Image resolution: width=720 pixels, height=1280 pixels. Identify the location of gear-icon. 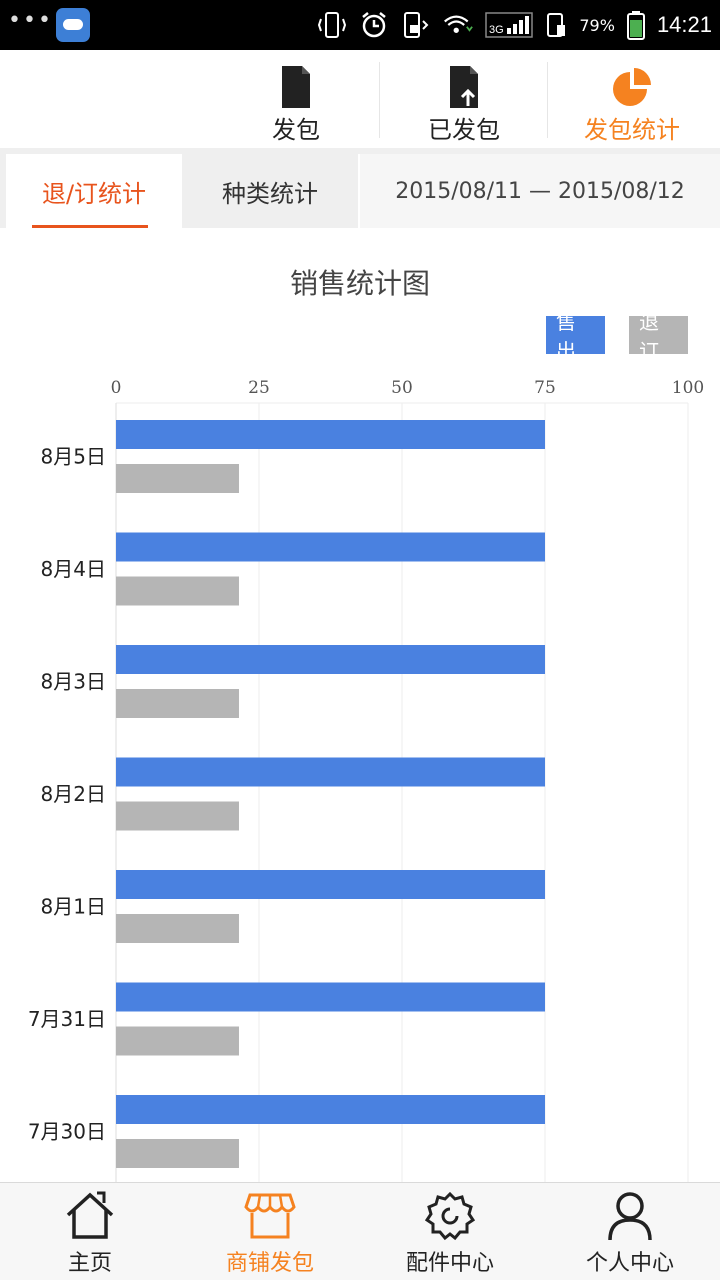
(450, 1216).